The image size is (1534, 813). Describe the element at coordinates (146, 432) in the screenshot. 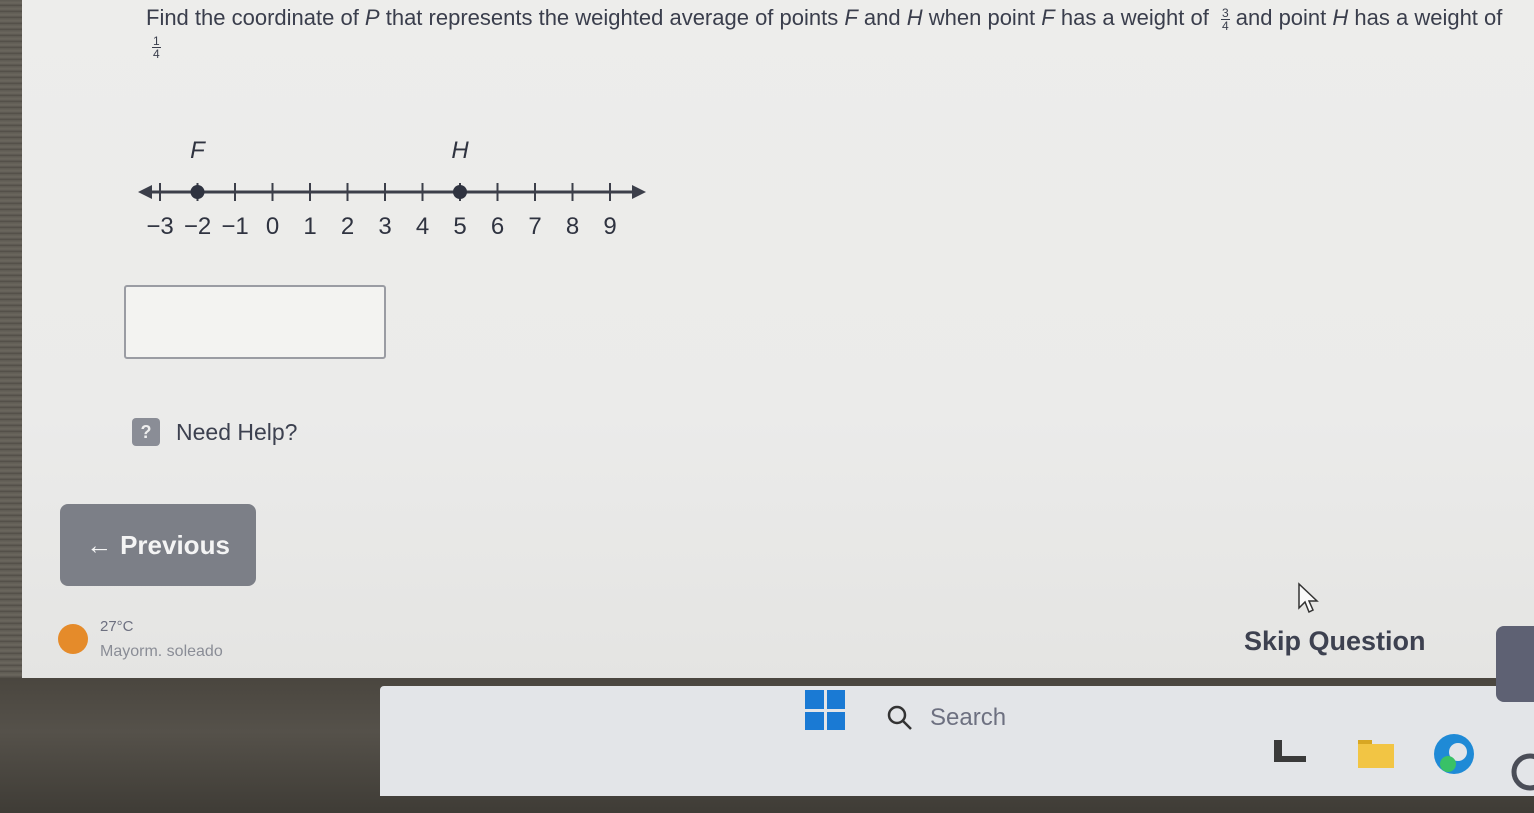

I see `help-icon: ?` at that location.